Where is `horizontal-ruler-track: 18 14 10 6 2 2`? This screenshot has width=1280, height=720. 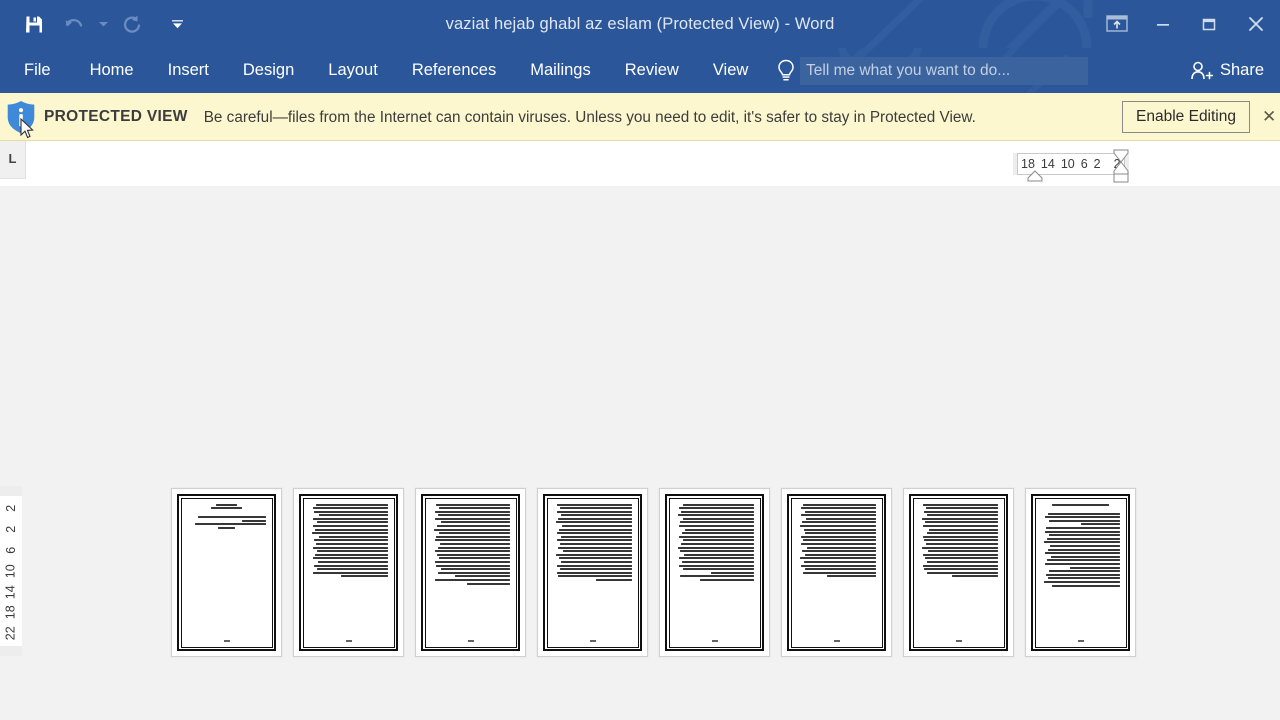
horizontal-ruler-track: 18 14 10 6 2 2 is located at coordinates (1071, 164).